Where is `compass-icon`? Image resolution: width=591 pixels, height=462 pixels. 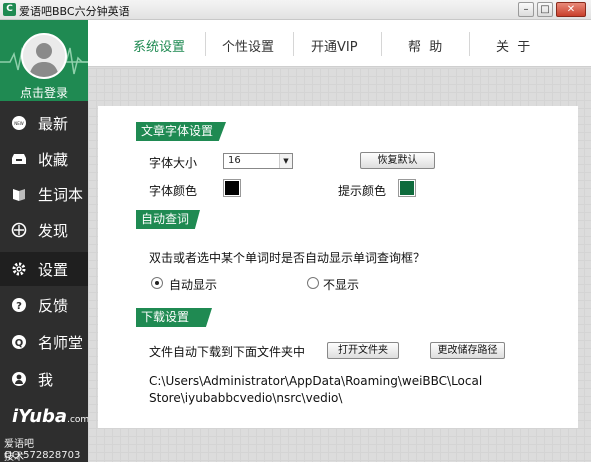
compass-icon is located at coordinates (19, 230).